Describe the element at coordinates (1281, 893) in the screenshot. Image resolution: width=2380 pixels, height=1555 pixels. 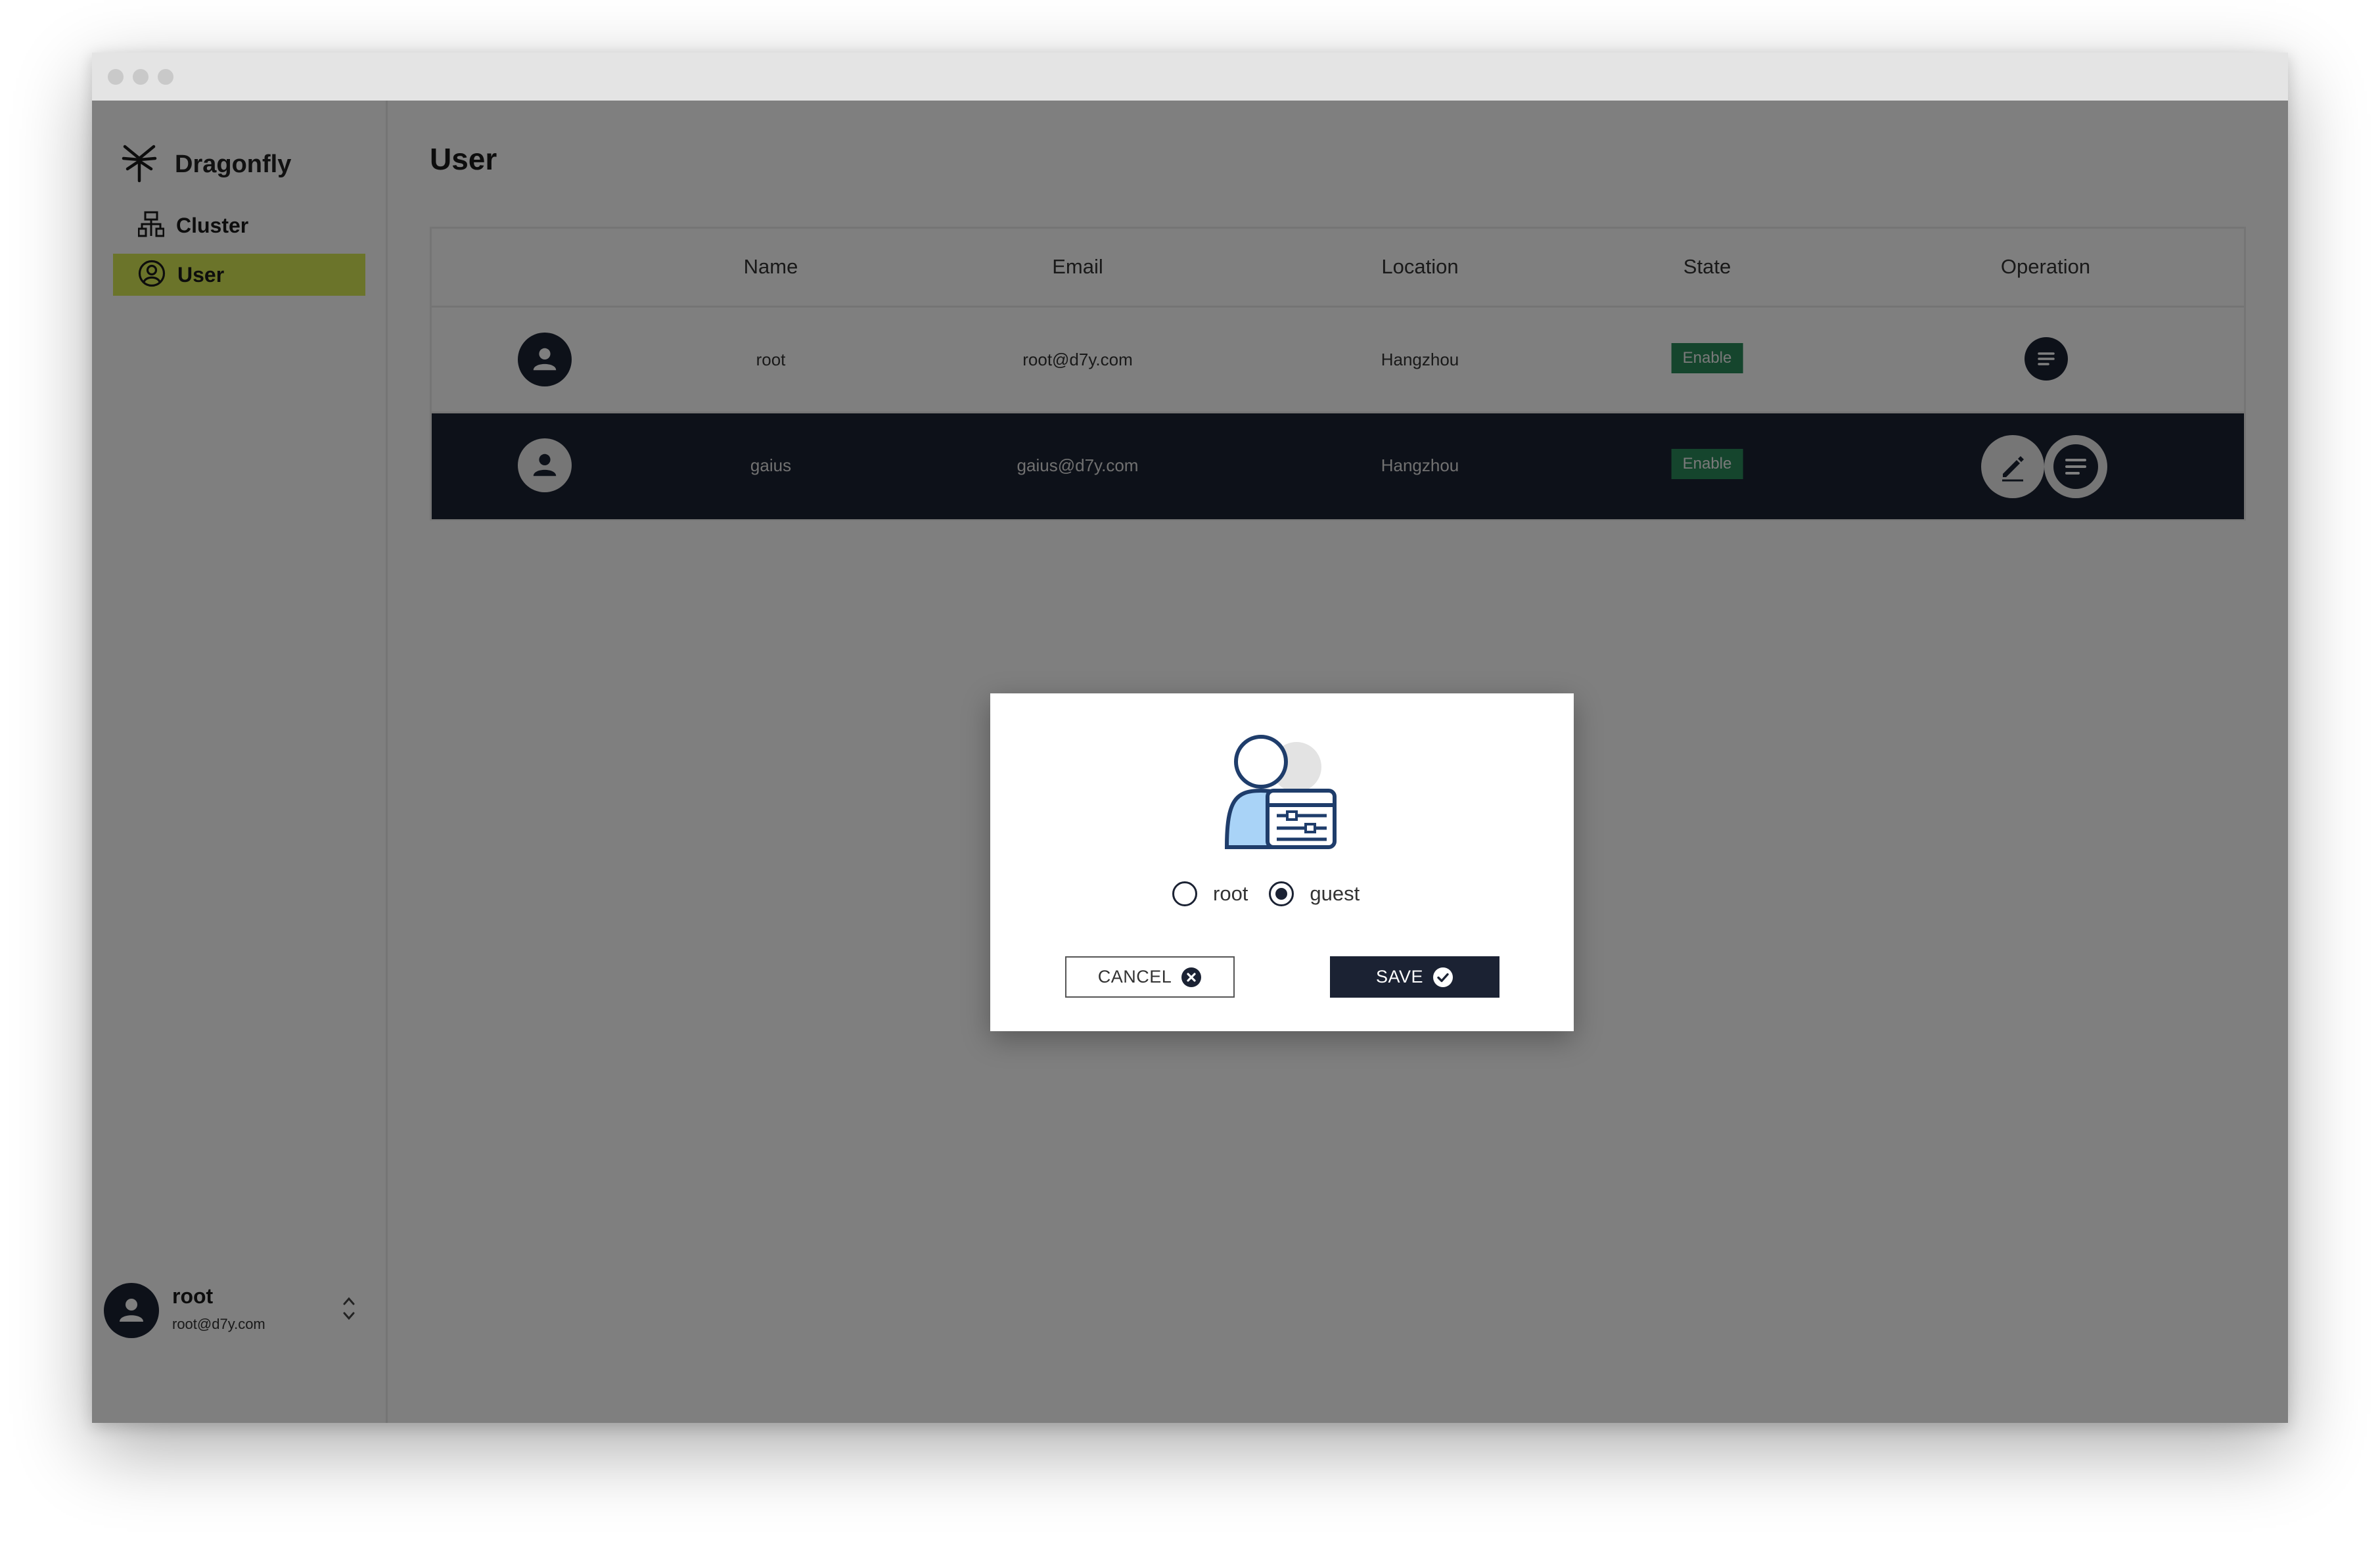
I see `radio-checked-icon` at that location.